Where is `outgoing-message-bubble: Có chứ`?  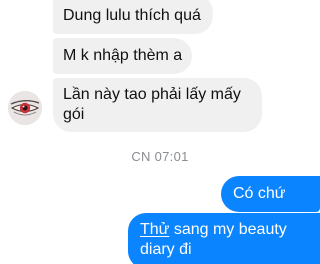
outgoing-message-bubble: Có chứ is located at coordinates (270, 194).